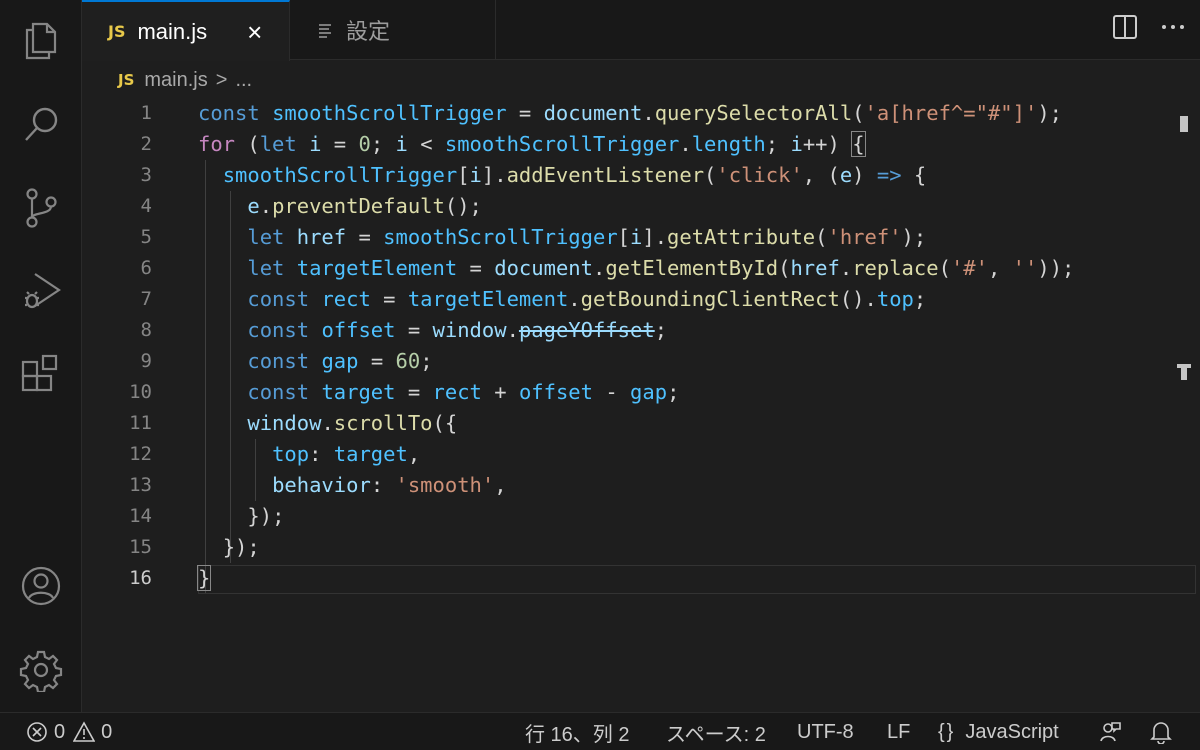  I want to click on line-number: 9, so click(146, 361).